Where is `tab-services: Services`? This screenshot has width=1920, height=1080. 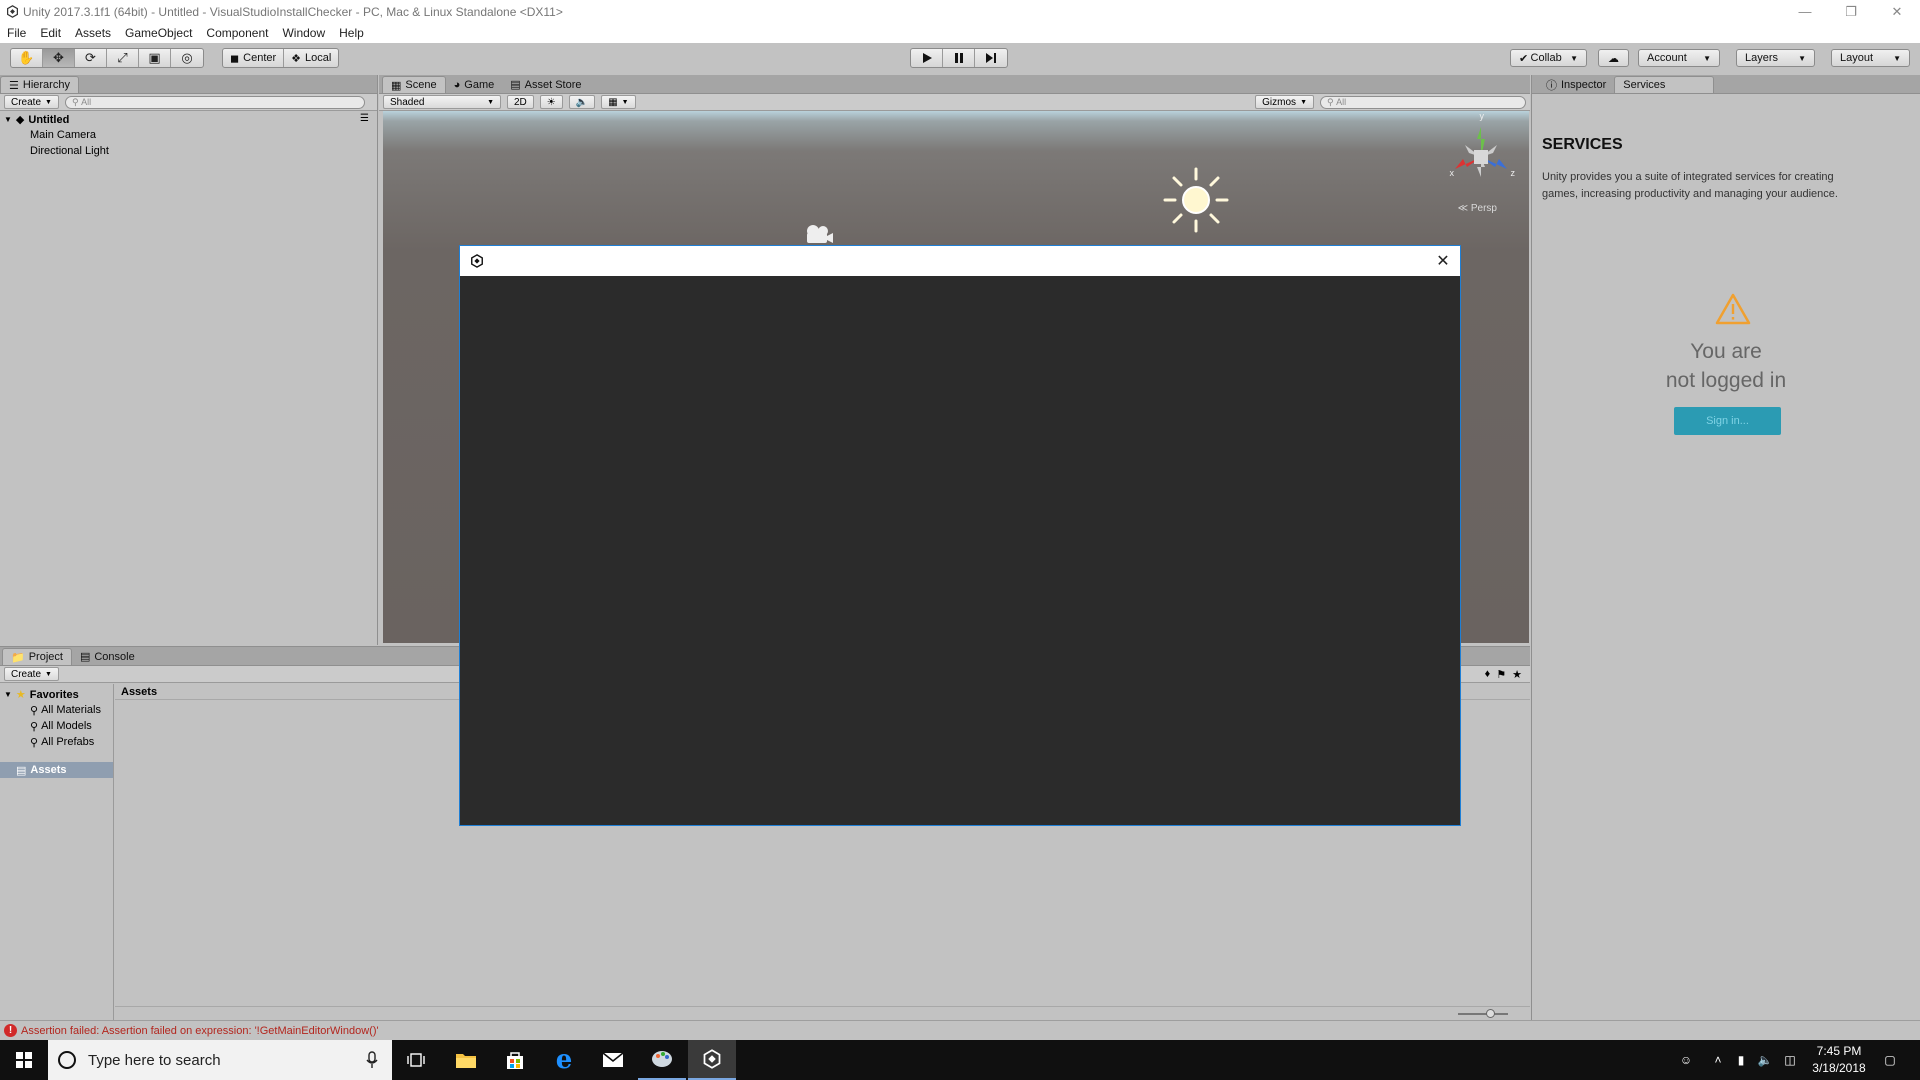 tab-services: Services is located at coordinates (1664, 84).